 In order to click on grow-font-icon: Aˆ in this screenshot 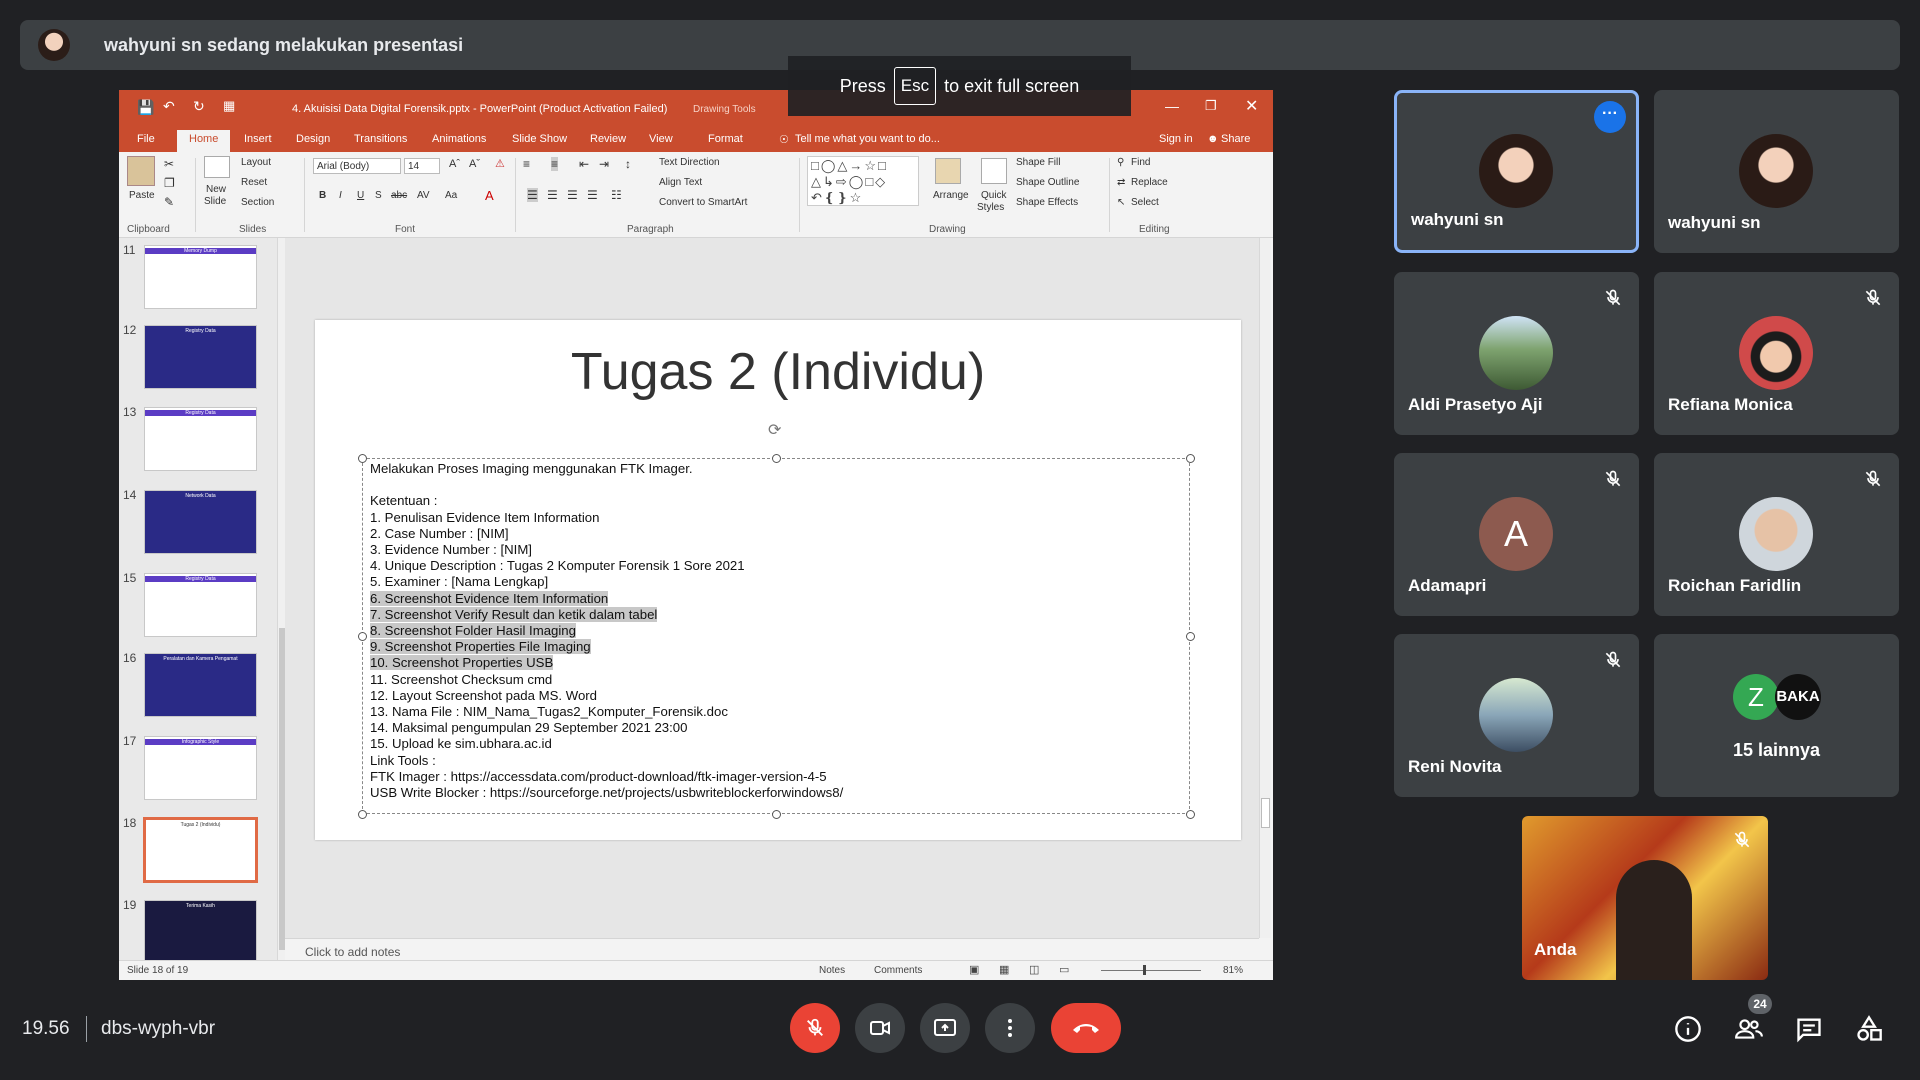, I will do `click(454, 164)`.